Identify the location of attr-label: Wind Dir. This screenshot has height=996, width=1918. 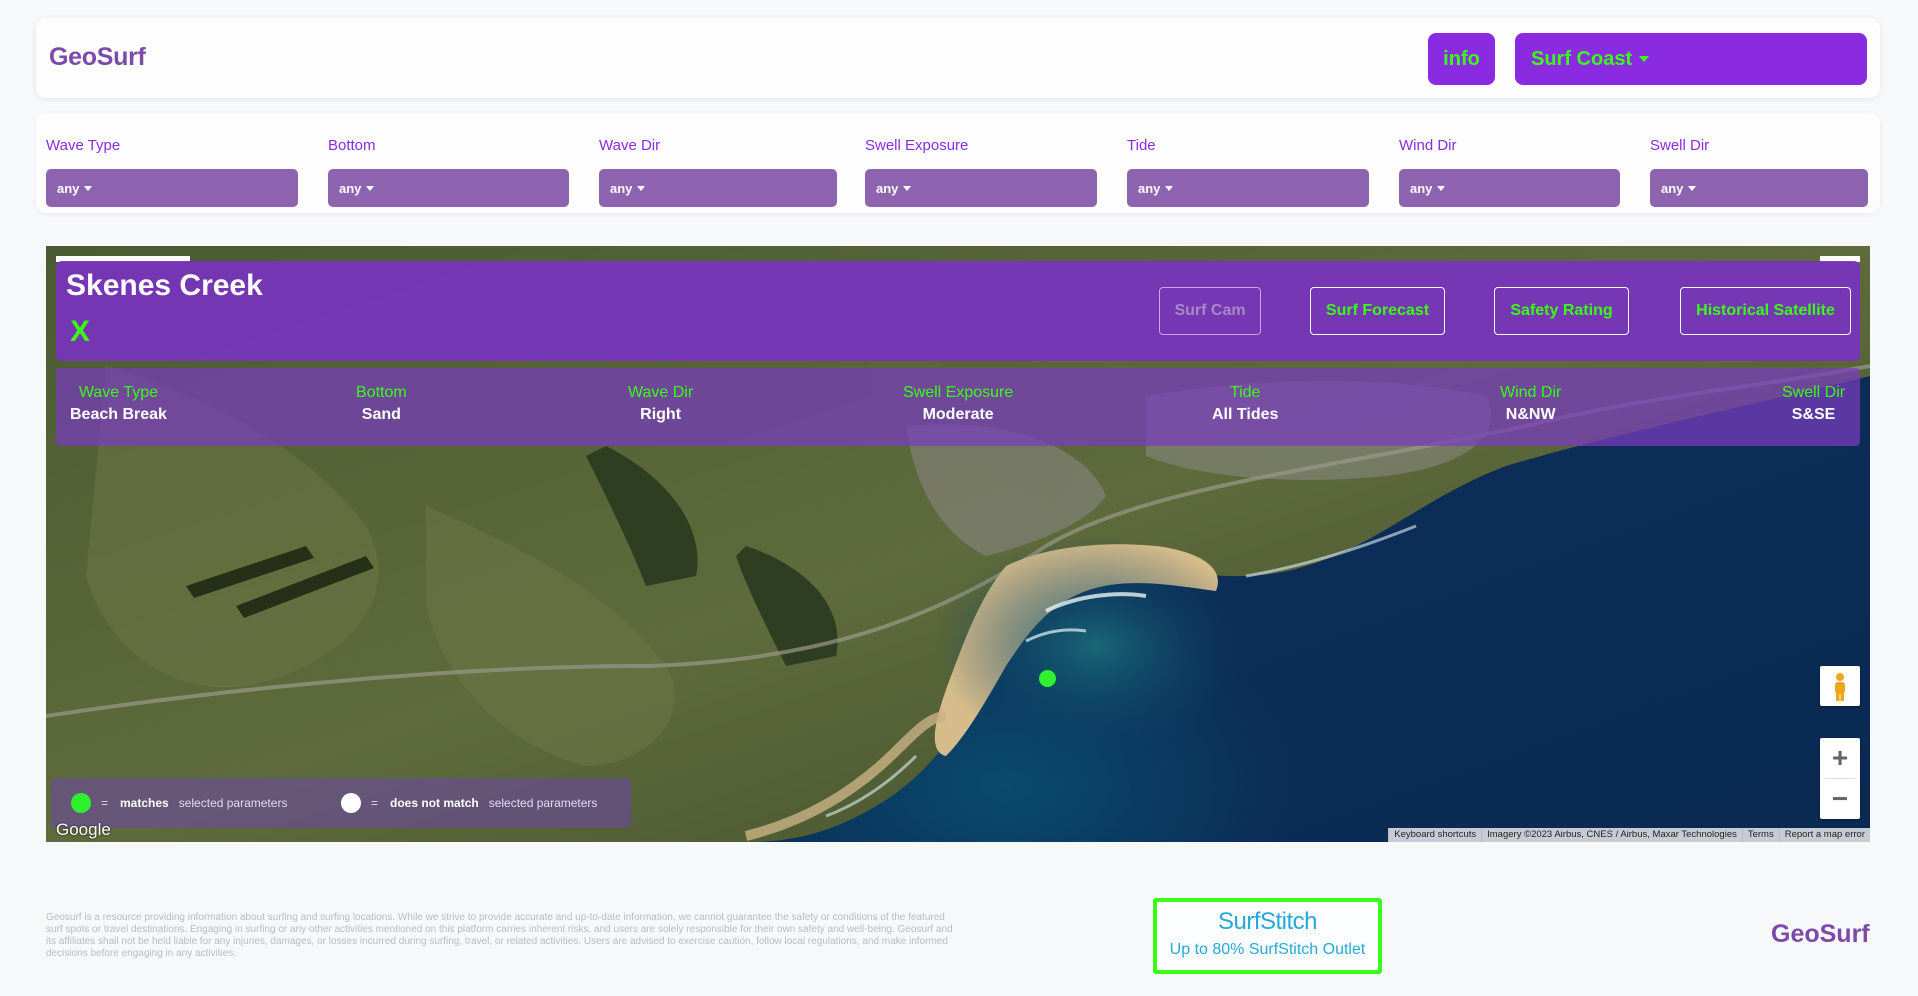
(1531, 392).